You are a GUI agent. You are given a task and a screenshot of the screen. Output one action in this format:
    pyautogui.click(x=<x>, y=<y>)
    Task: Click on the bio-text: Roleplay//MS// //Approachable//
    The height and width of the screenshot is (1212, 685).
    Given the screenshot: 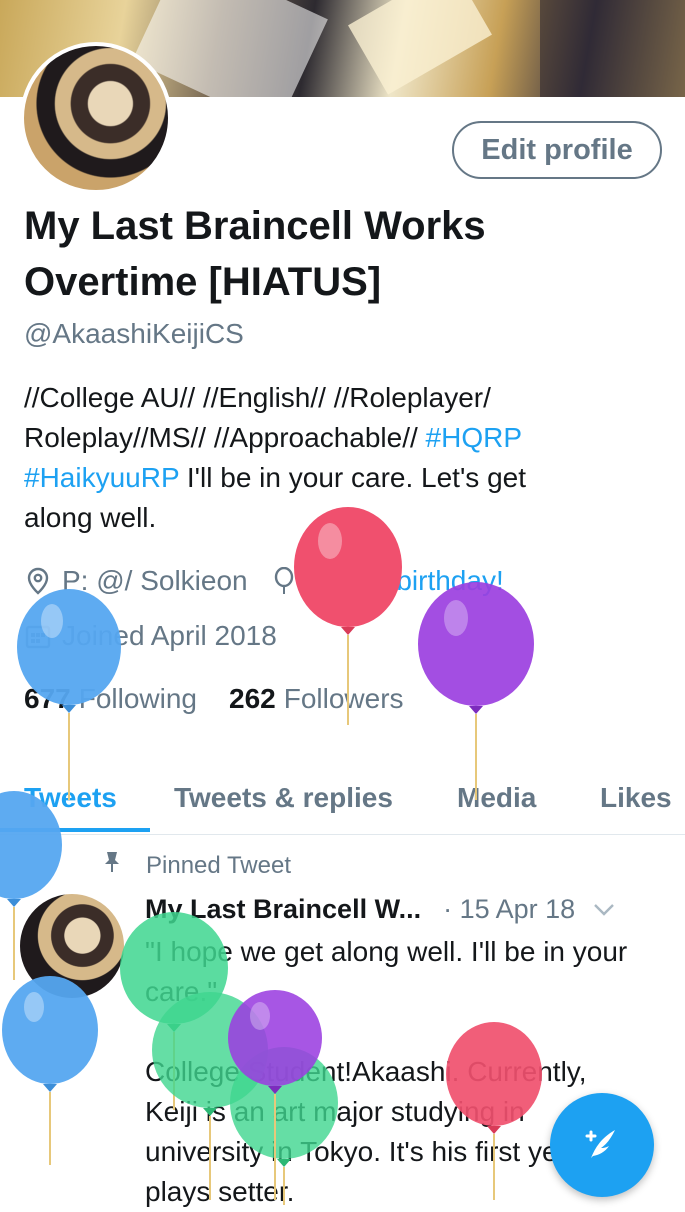 What is the action you would take?
    pyautogui.click(x=225, y=437)
    